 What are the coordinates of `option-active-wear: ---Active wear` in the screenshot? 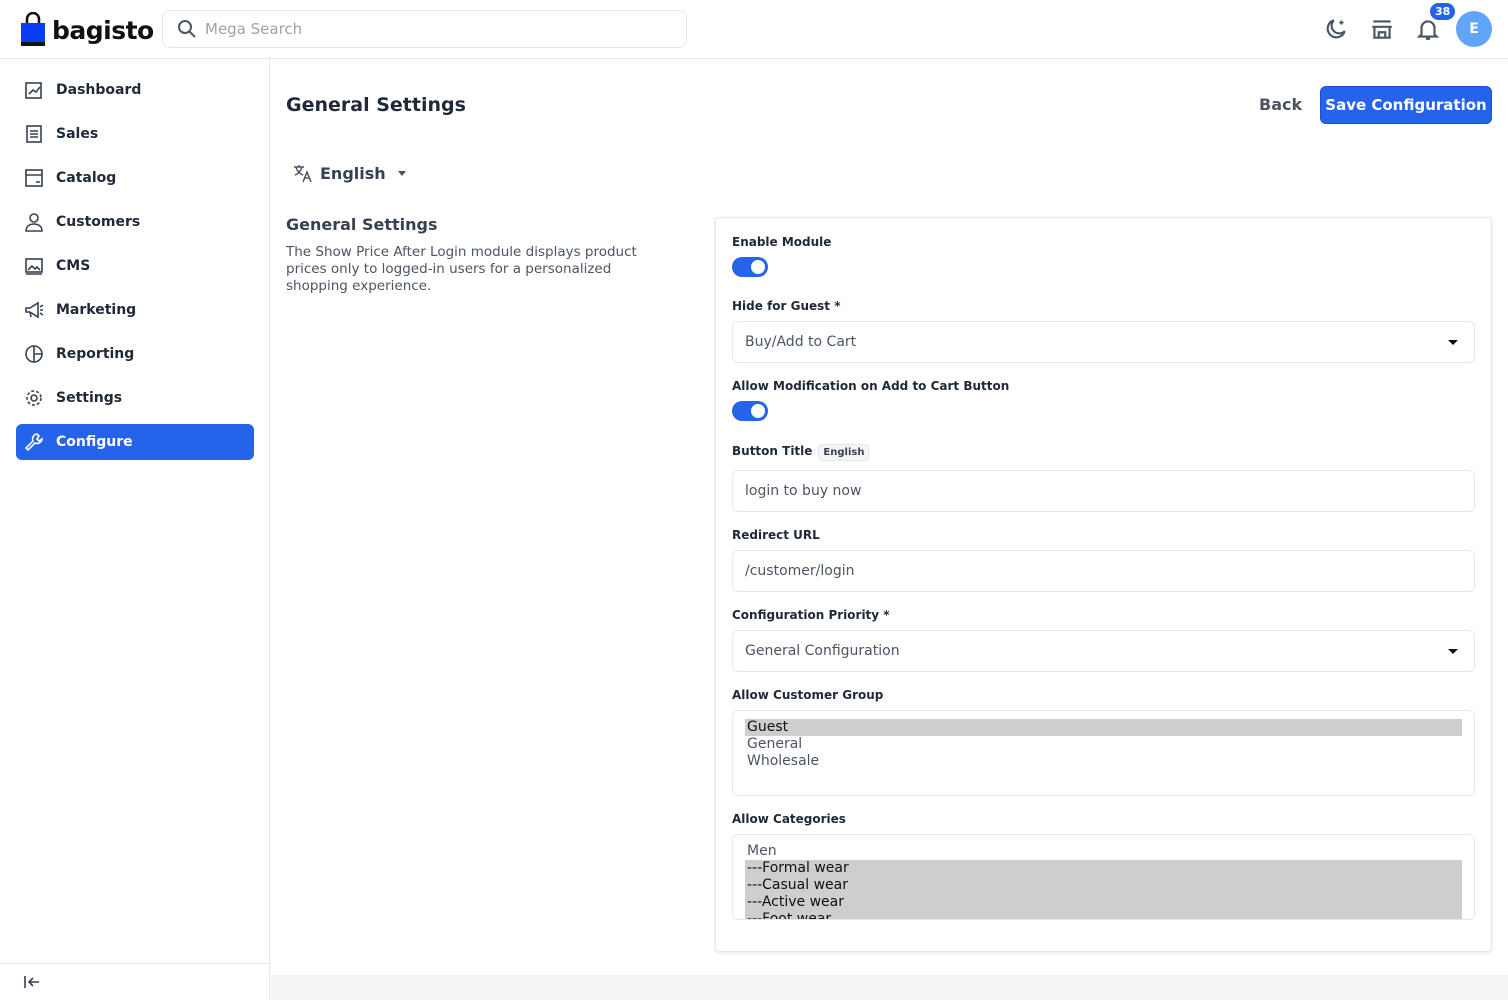 It's located at (1103, 902).